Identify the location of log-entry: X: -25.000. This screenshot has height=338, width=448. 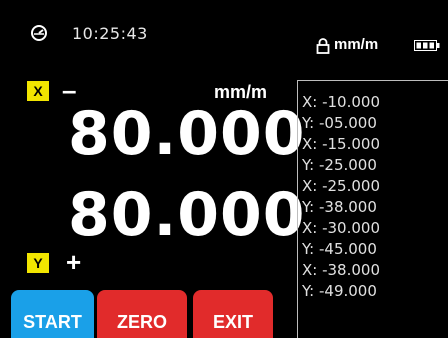
(341, 186).